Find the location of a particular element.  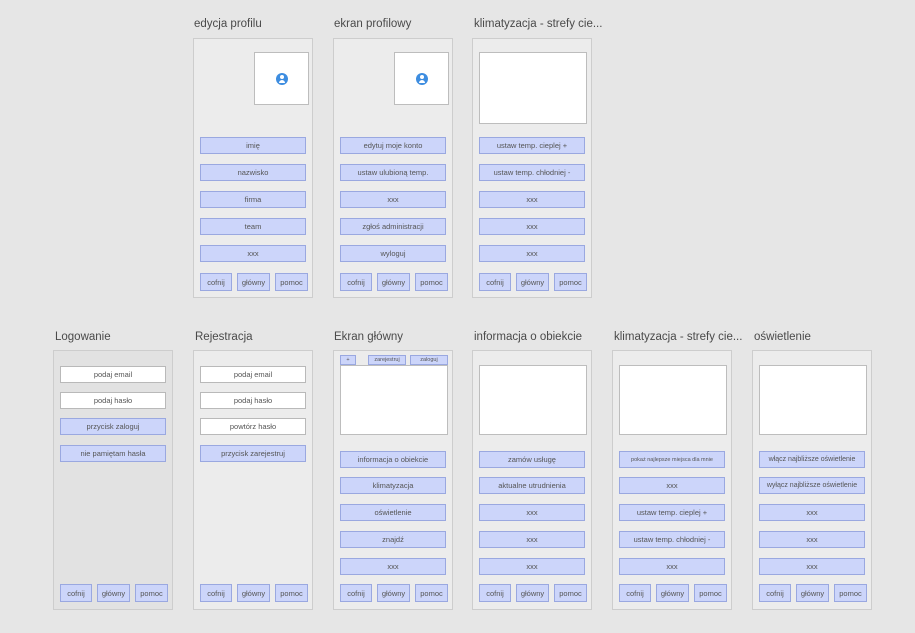

button-imie: imię is located at coordinates (253, 145).